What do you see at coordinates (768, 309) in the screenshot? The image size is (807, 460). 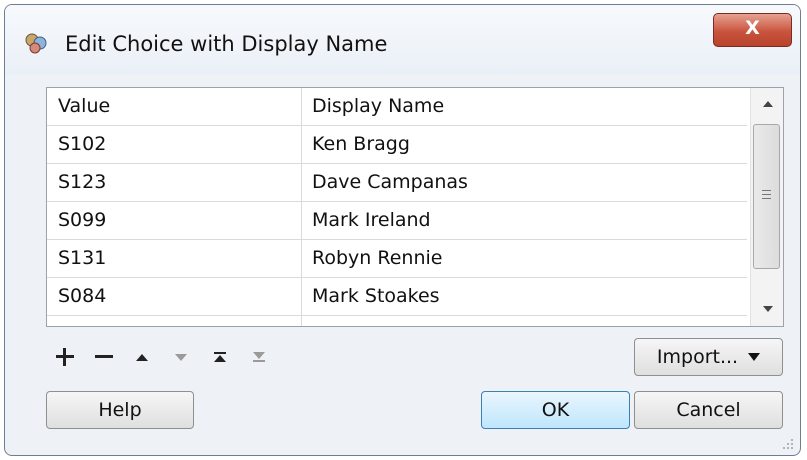 I see `scroll-down-icon` at bounding box center [768, 309].